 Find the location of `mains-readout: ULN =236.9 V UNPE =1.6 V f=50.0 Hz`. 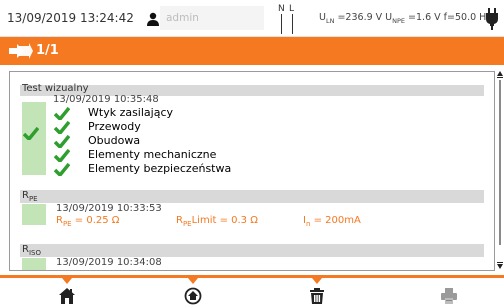

mains-readout: ULN =236.9 V UNPE =1.6 V f=50.0 Hz is located at coordinates (405, 18).